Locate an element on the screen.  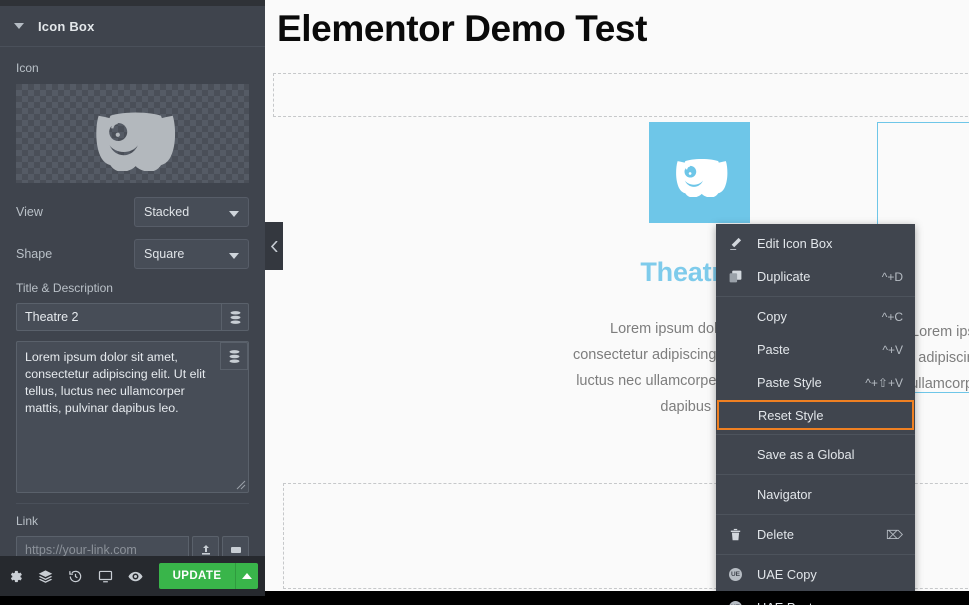
menu-item-uae-copy: UE UAE Copy is located at coordinates (815, 574).